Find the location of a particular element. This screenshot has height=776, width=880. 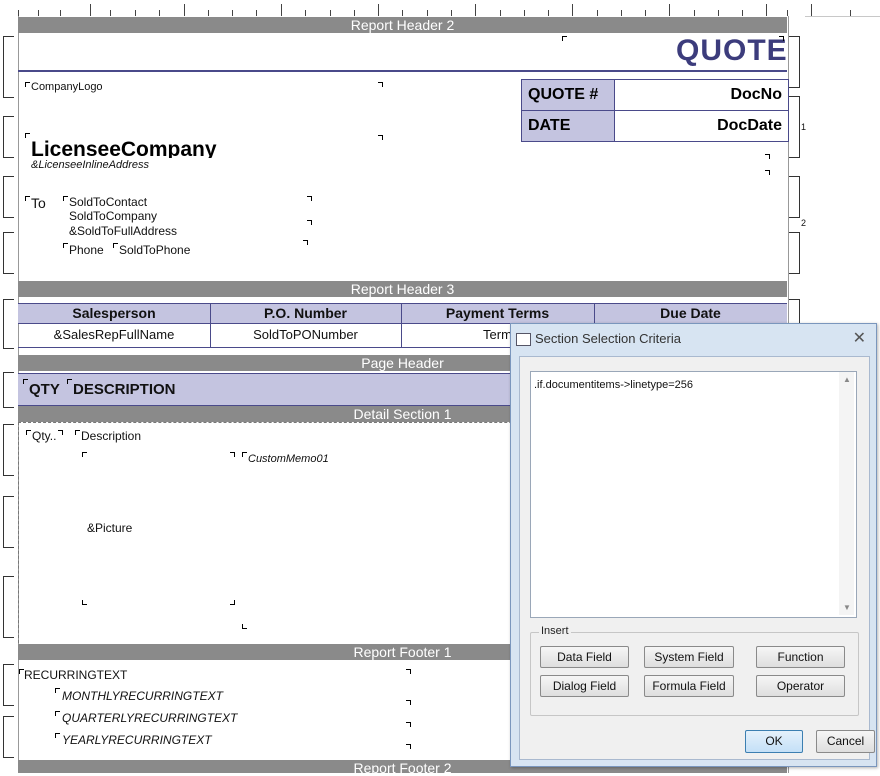

header-divider is located at coordinates (402, 71).